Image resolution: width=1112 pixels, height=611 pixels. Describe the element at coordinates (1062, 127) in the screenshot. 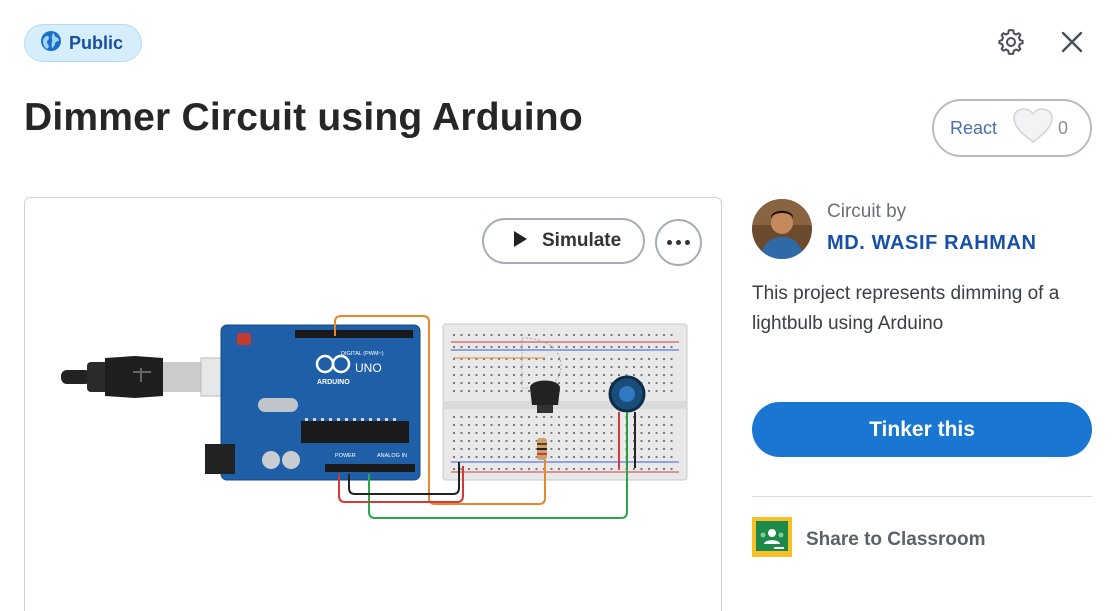

I see `react-count: 0` at that location.